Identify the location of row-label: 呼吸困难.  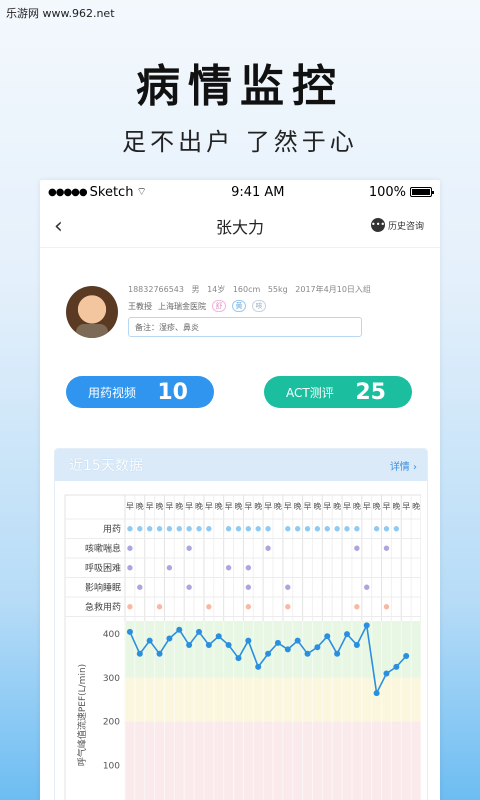
(103, 568).